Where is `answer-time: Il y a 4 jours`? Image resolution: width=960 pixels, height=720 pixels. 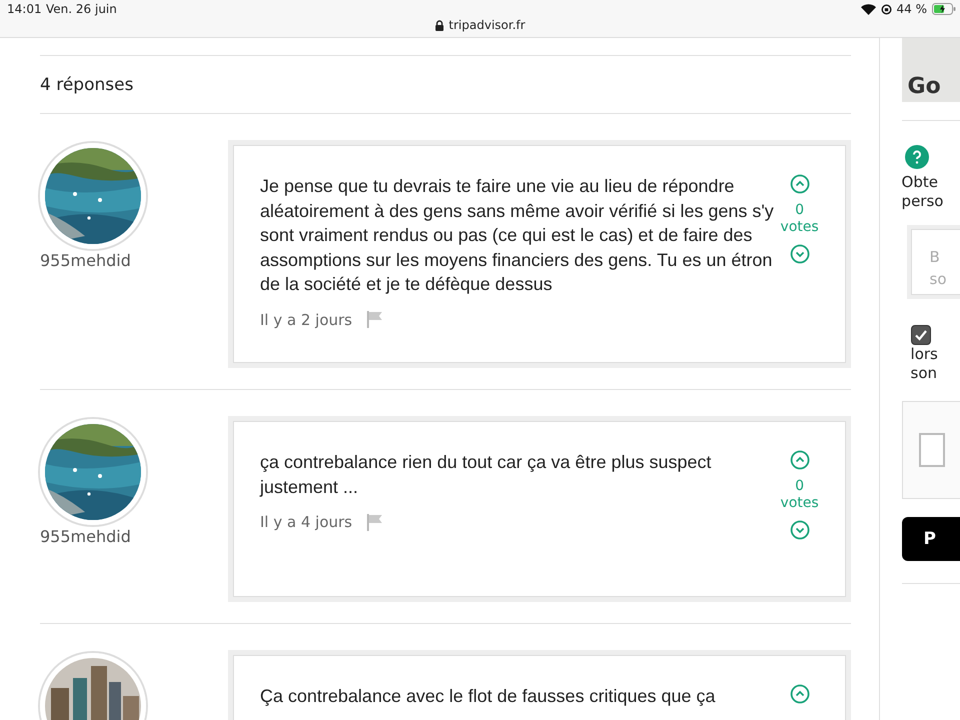 answer-time: Il y a 4 jours is located at coordinates (306, 522).